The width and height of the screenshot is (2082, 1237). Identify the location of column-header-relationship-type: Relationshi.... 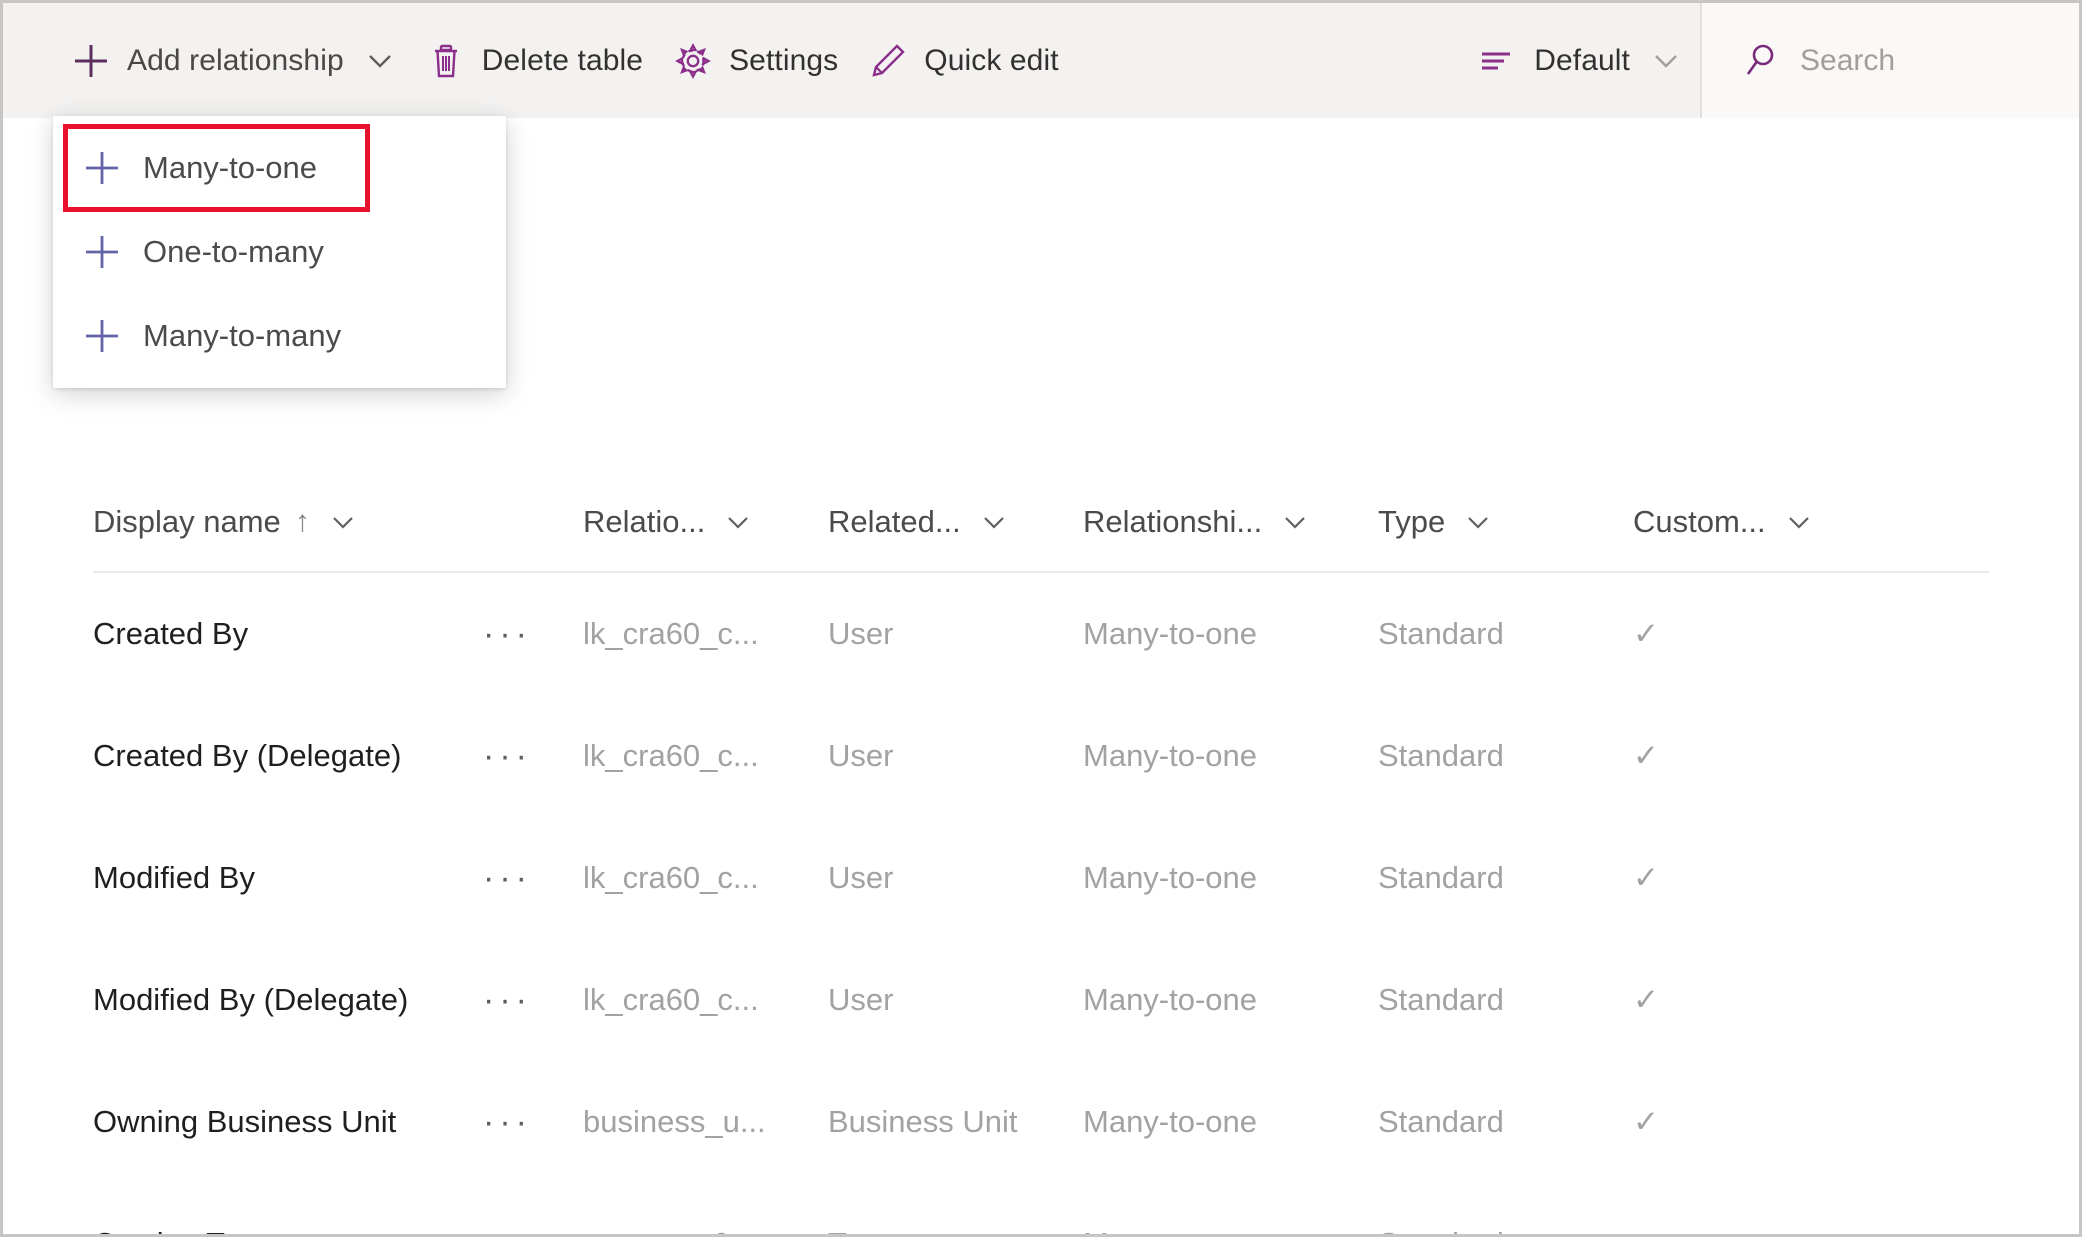
(1230, 522).